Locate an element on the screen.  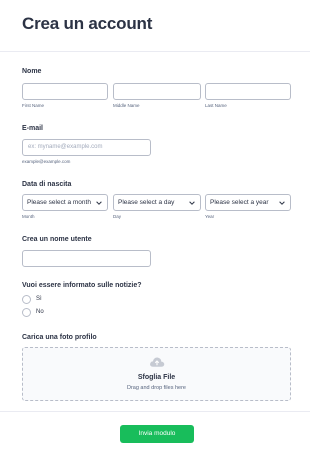
footer-divider is located at coordinates (155, 411).